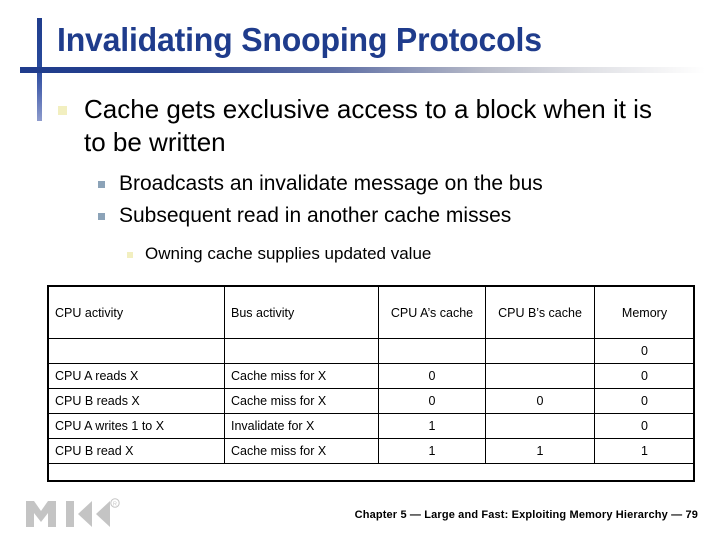  What do you see at coordinates (136, 376) in the screenshot?
I see `cell-cpu-activity: CPU A reads X` at bounding box center [136, 376].